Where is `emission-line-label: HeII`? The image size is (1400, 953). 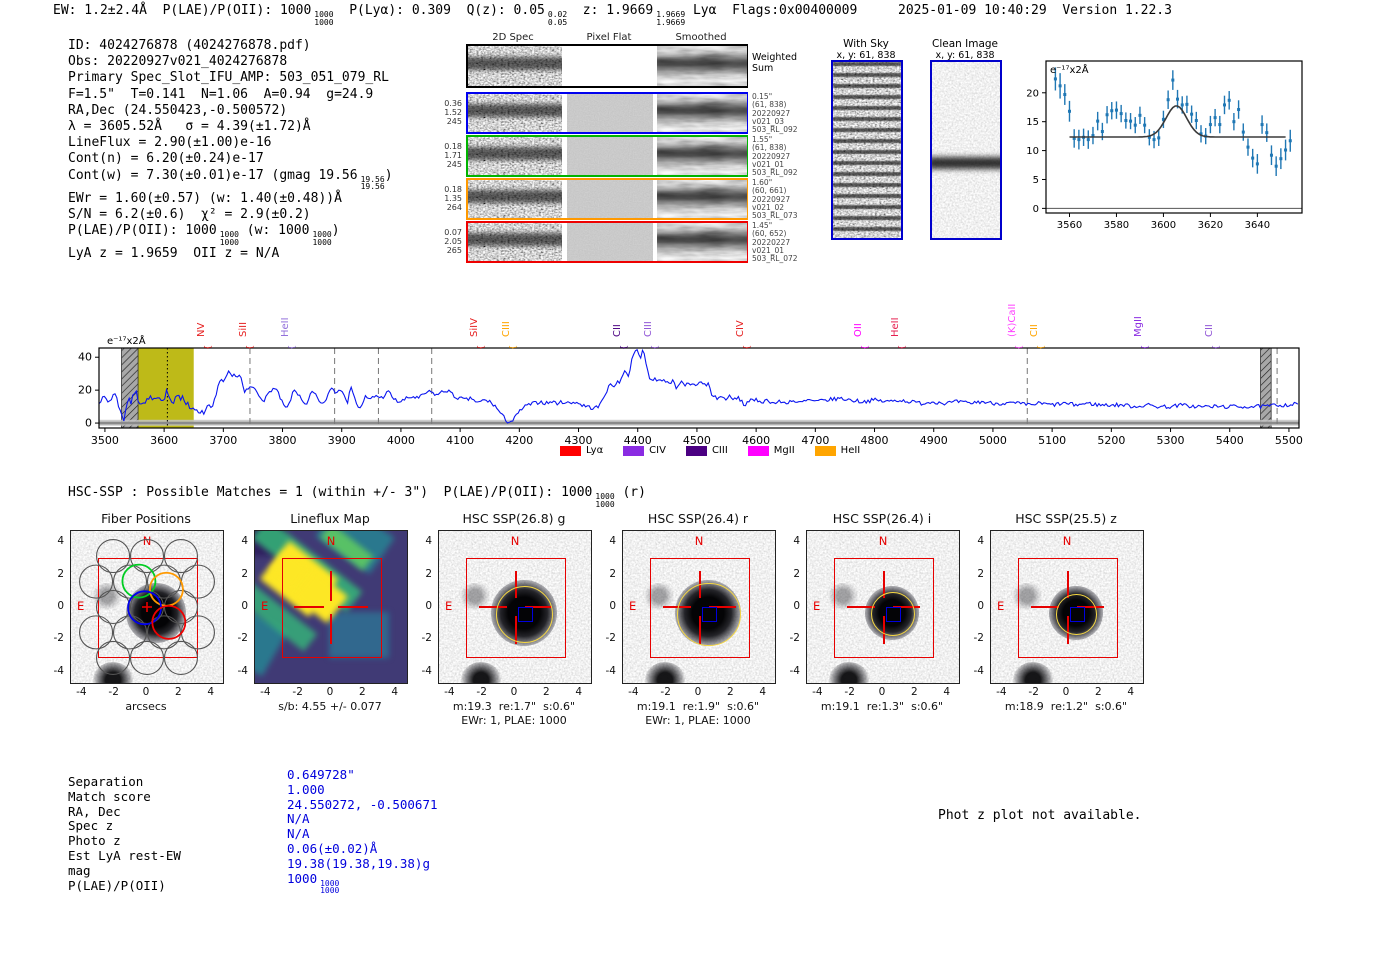 emission-line-label: HeII is located at coordinates (285, 327).